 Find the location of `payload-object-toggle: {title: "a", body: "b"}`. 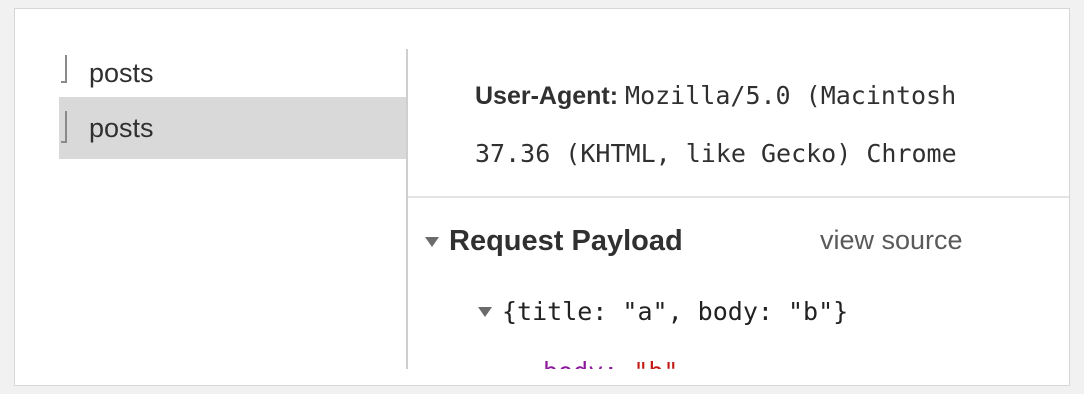

payload-object-toggle: {title: "a", body: "b"} is located at coordinates (663, 311).